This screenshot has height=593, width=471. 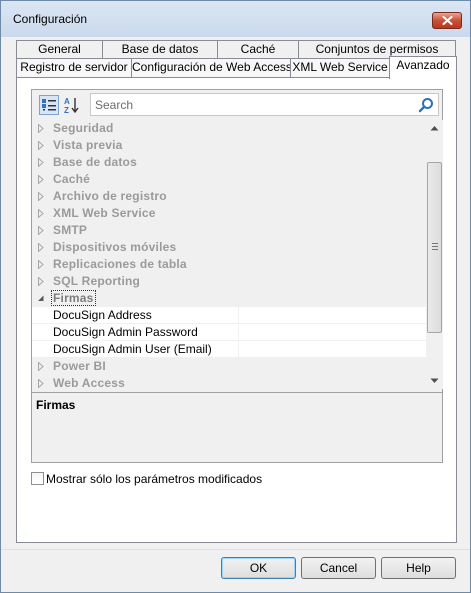 I want to click on tab-label: Base de datos, so click(x=160, y=49).